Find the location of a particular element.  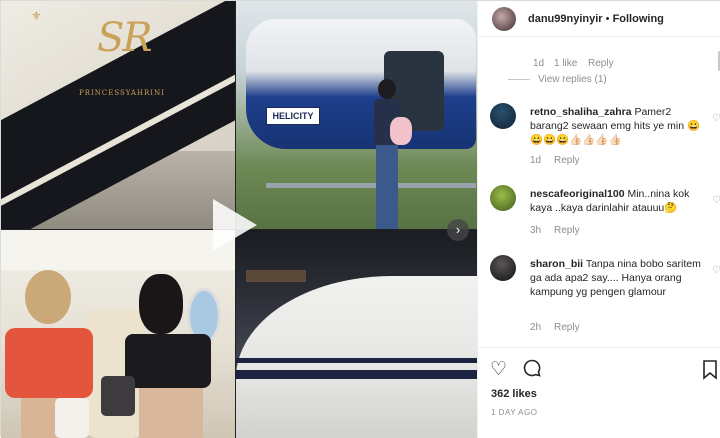

helicity-sign: HELICITY is located at coordinates (293, 116).